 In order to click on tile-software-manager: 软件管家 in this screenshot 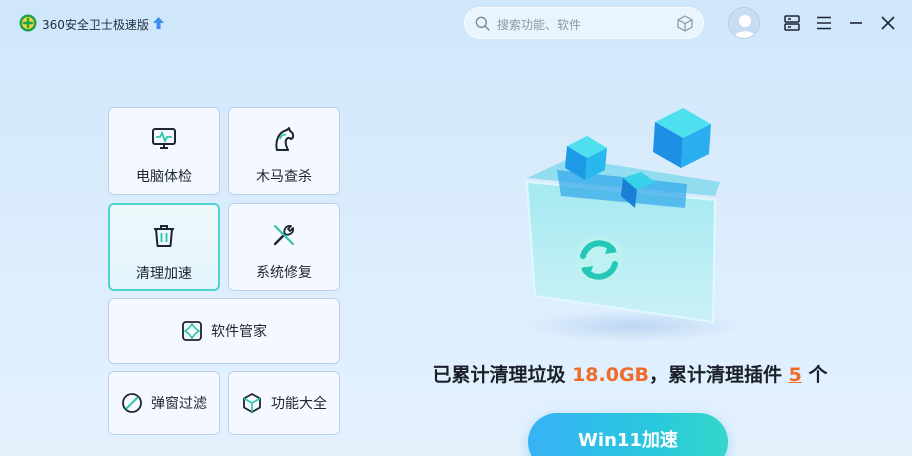, I will do `click(224, 331)`.